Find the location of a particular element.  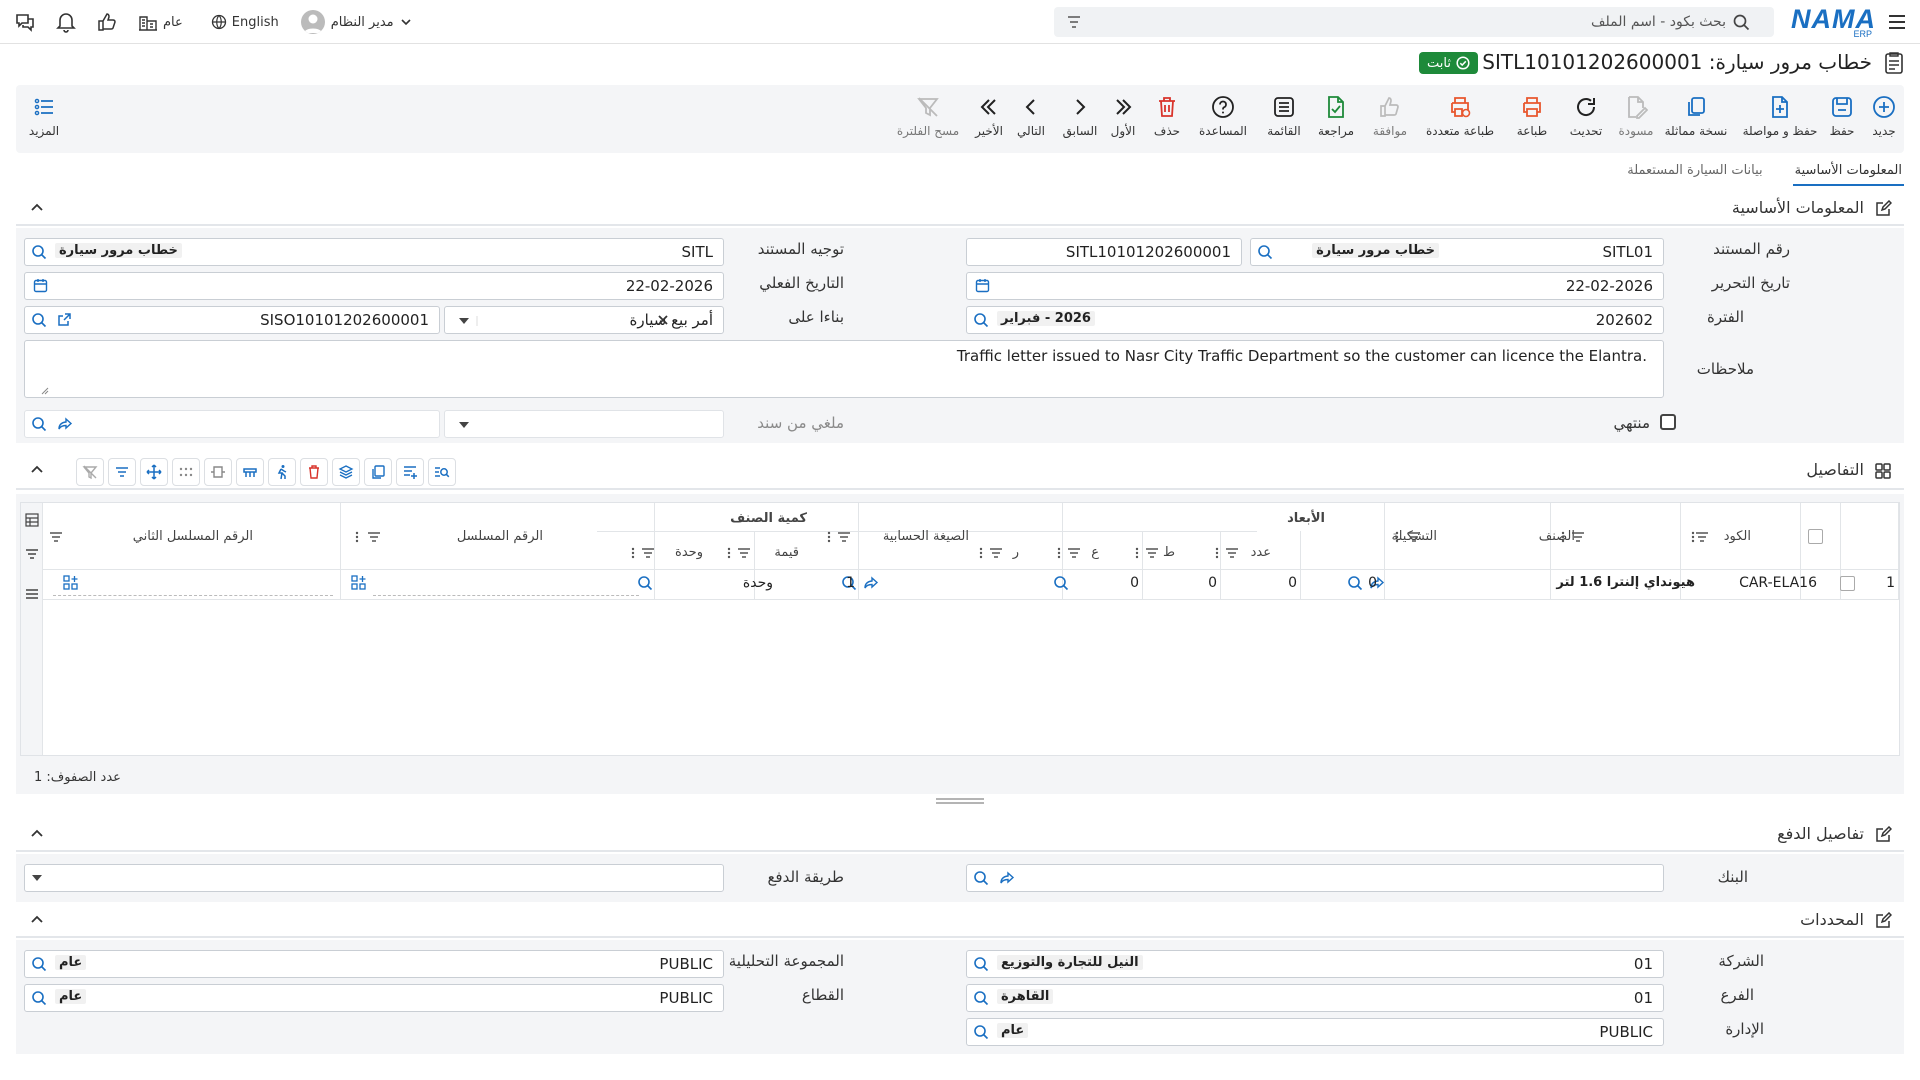

new-button: جديد is located at coordinates (1884, 116).